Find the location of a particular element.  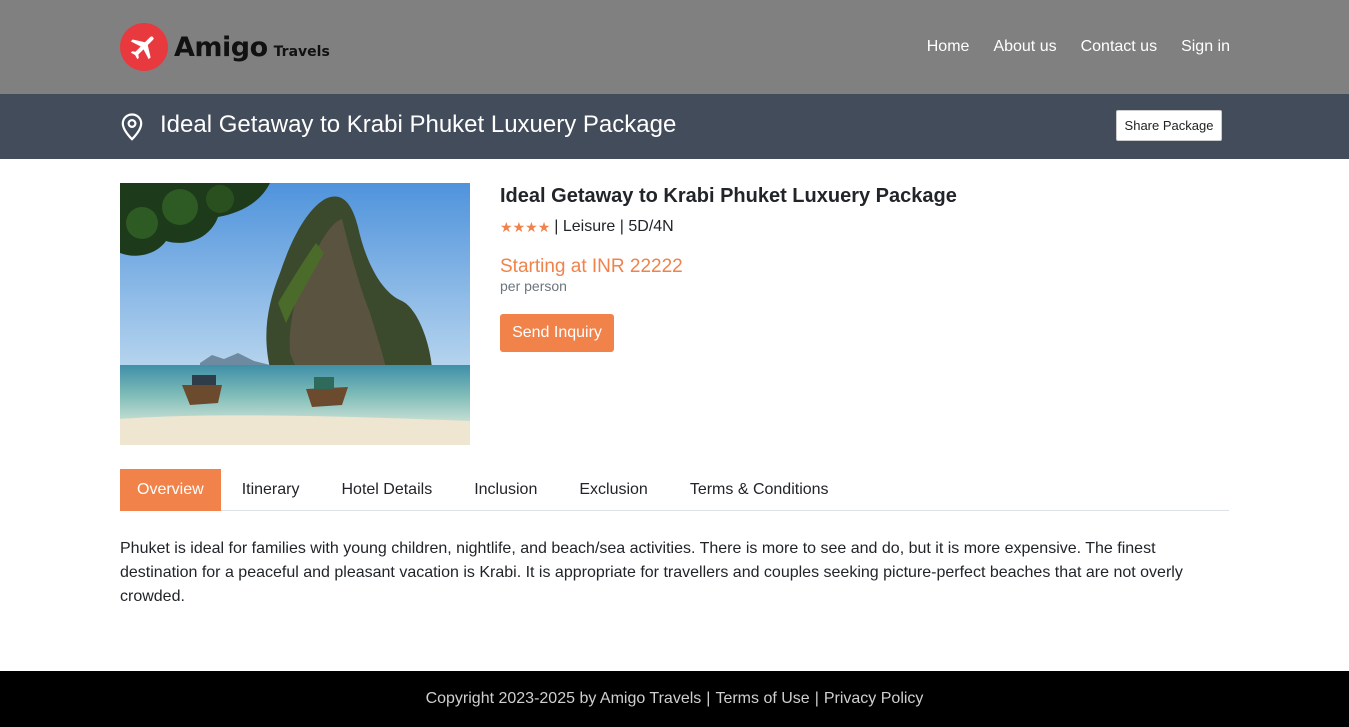

airplane-icon is located at coordinates (144, 47).